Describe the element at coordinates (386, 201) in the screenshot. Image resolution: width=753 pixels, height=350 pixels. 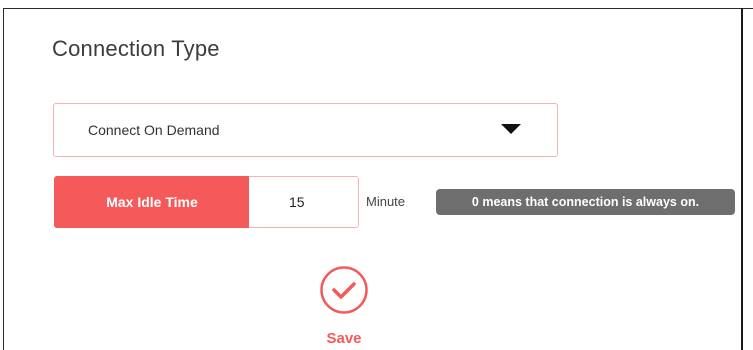
I see `unit-label: Minute` at that location.